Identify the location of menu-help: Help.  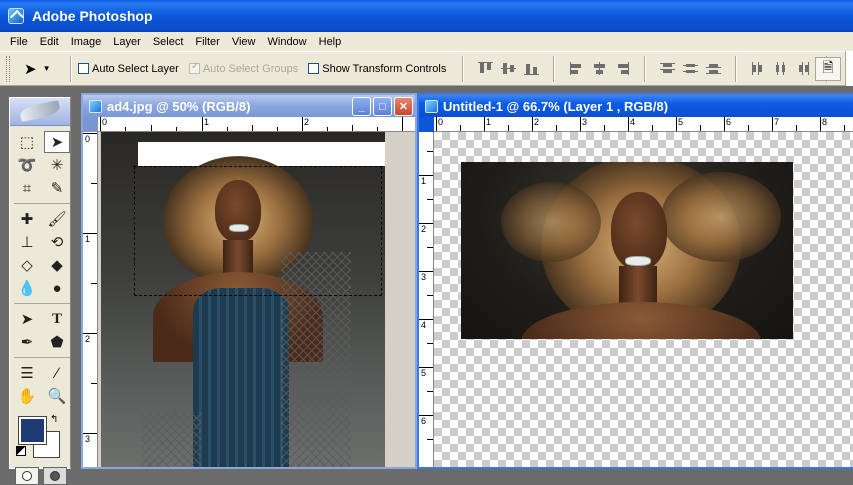
(330, 42).